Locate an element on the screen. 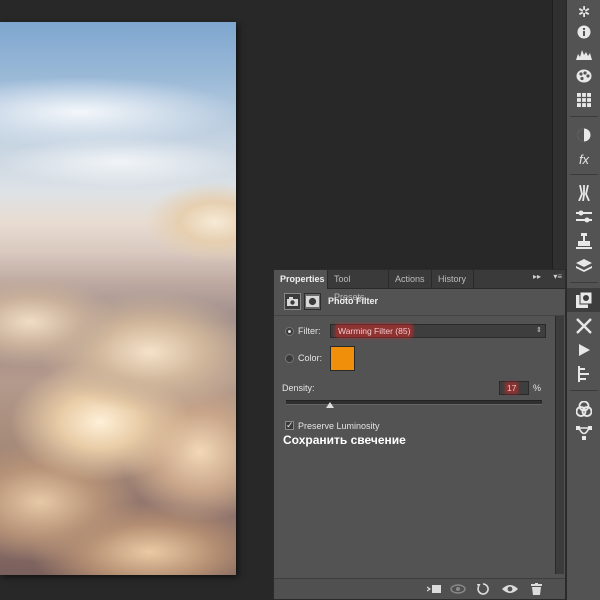 This screenshot has height=600, width=600. density-input: 17 is located at coordinates (514, 388).